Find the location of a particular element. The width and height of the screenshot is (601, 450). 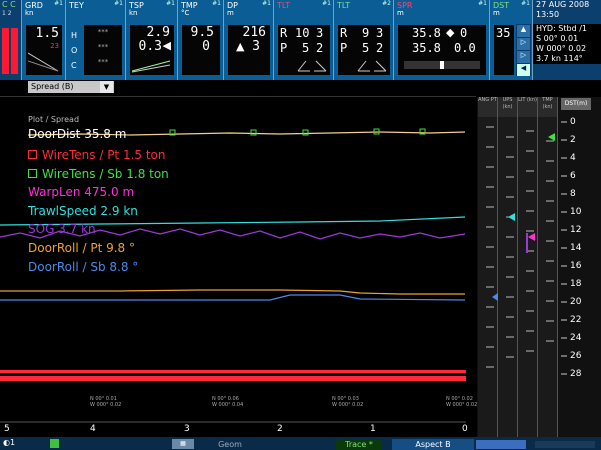

timestamp-box is located at coordinates (565, 444).